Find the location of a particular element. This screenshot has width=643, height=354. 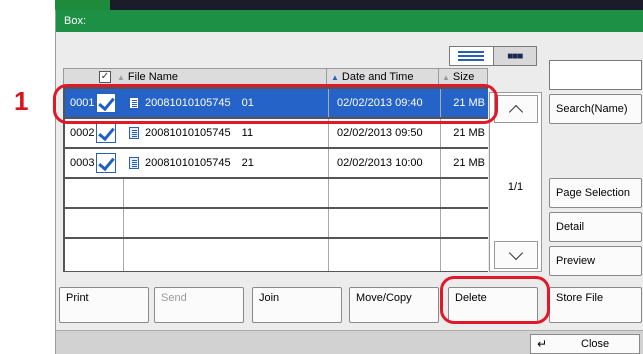

scroll-up-button is located at coordinates (516, 109).